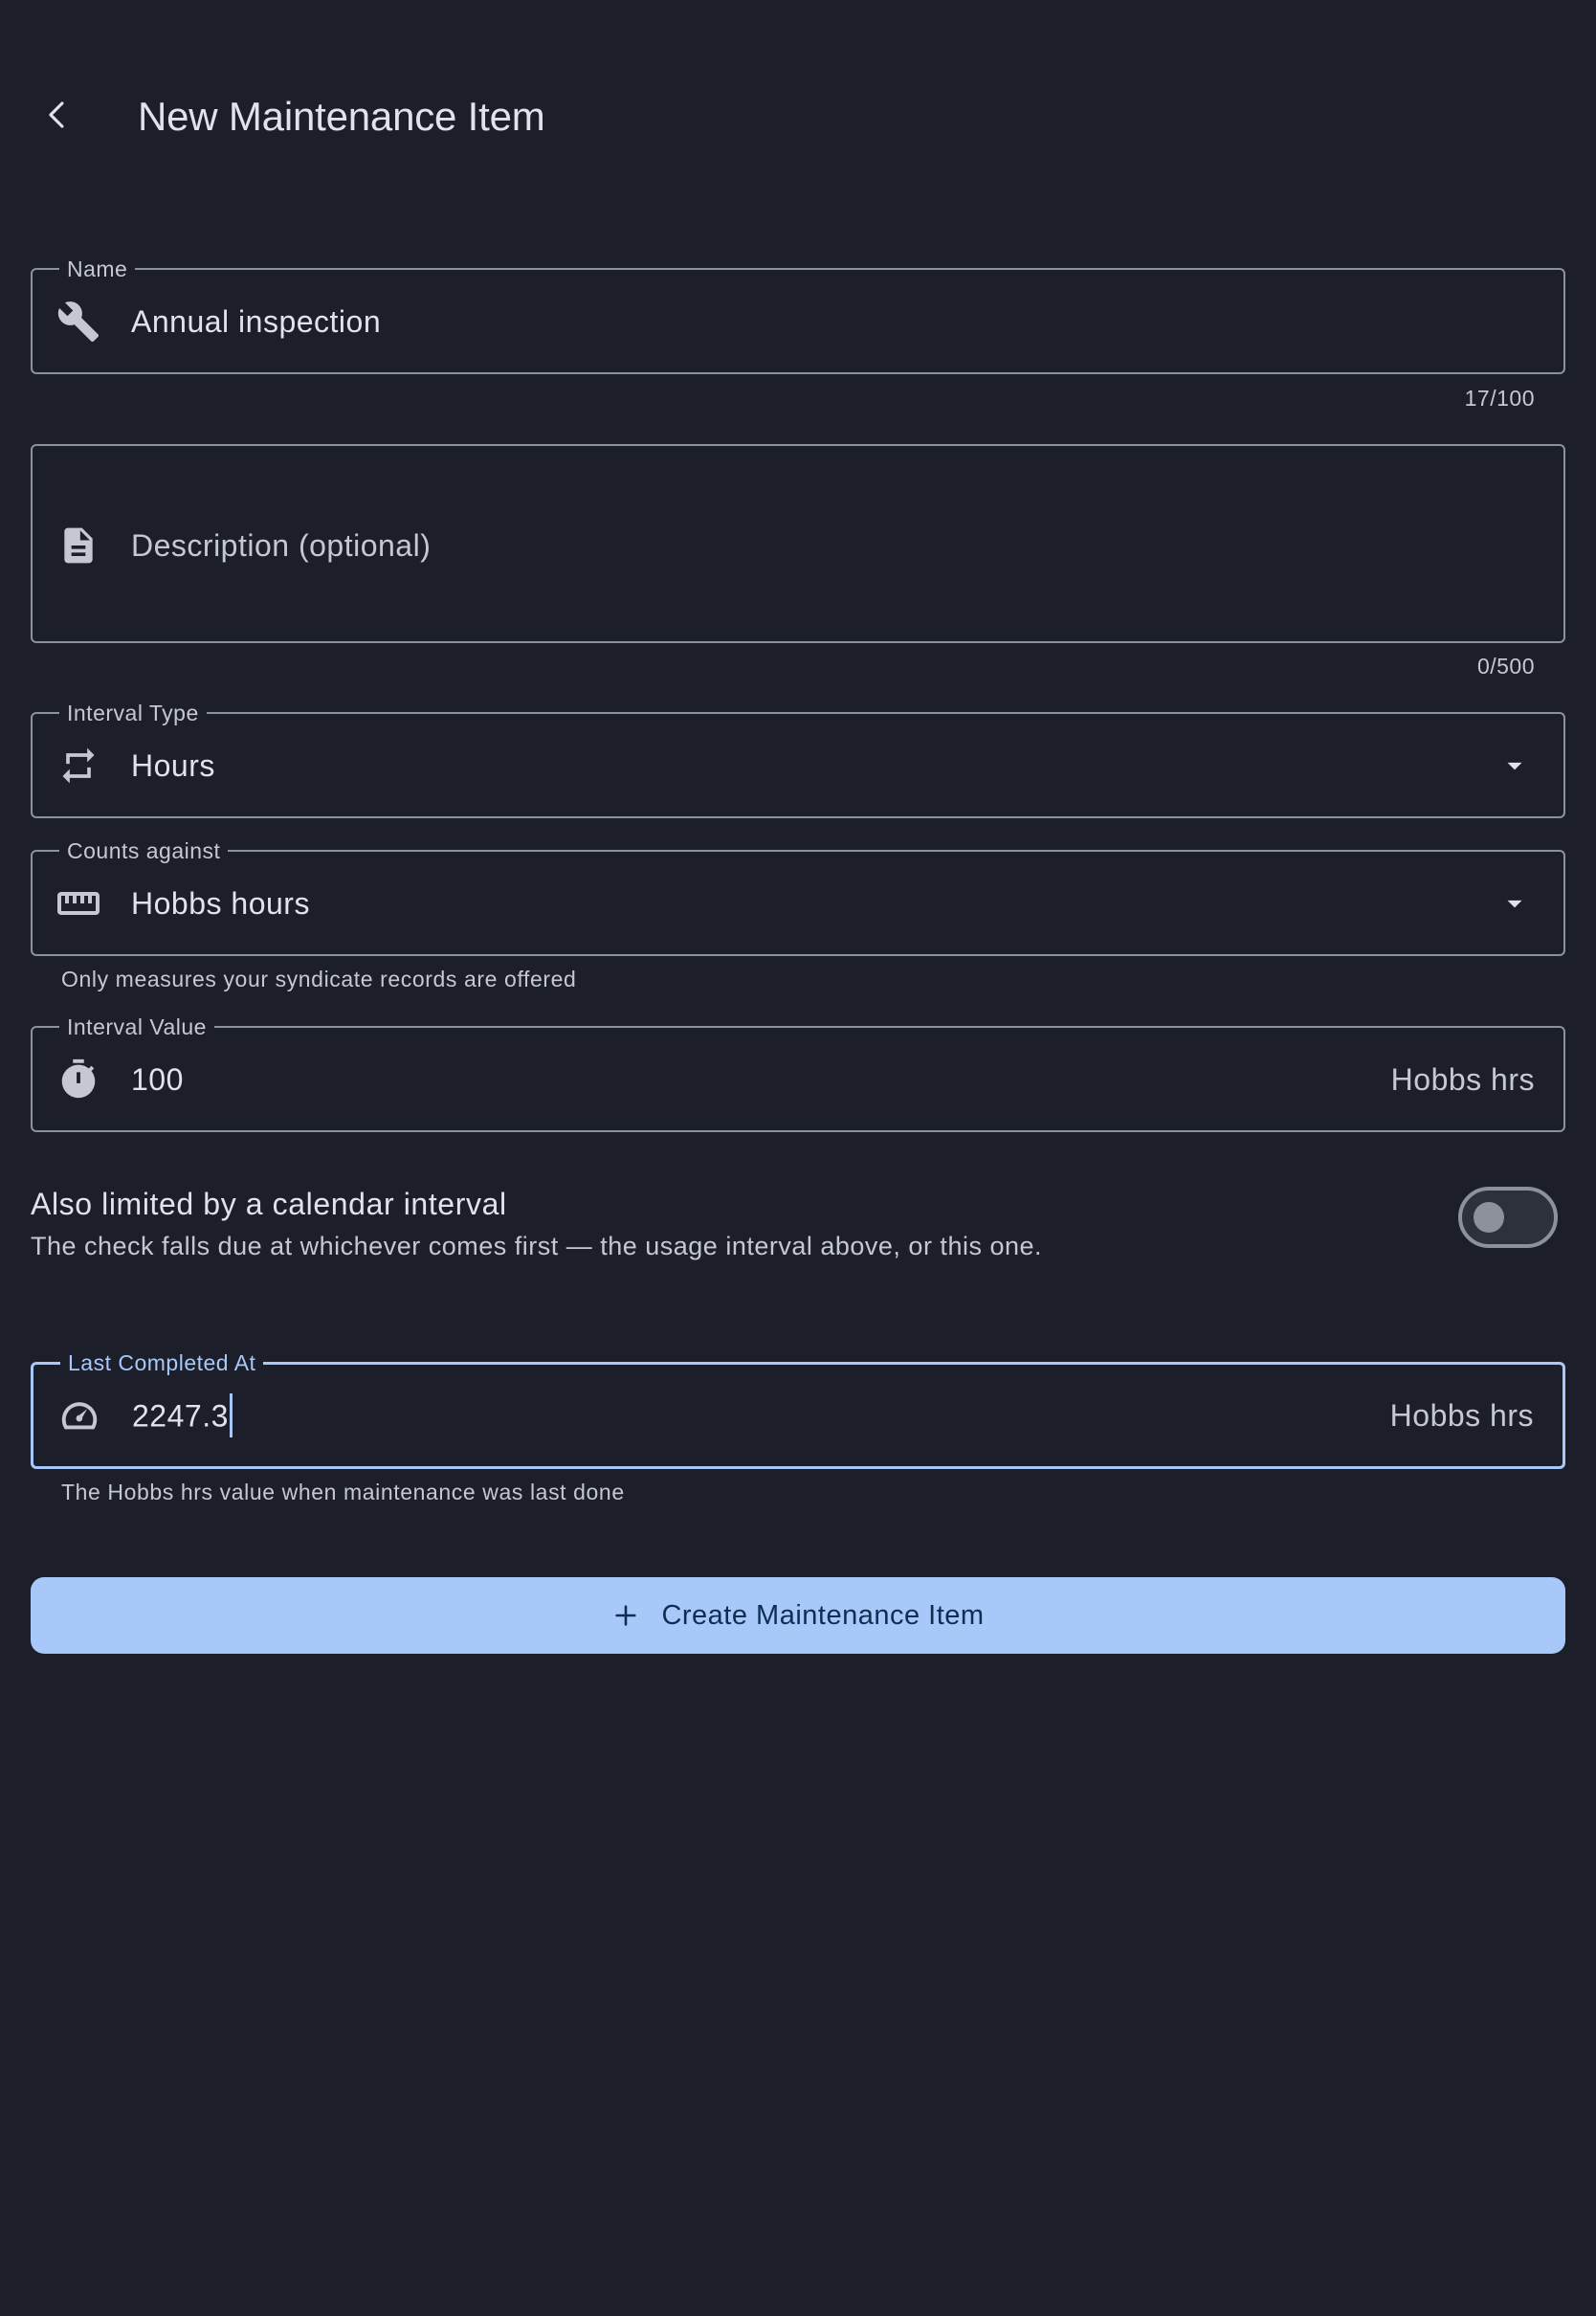 Image resolution: width=1596 pixels, height=2316 pixels. What do you see at coordinates (98, 268) in the screenshot?
I see `name-field-label: Name` at bounding box center [98, 268].